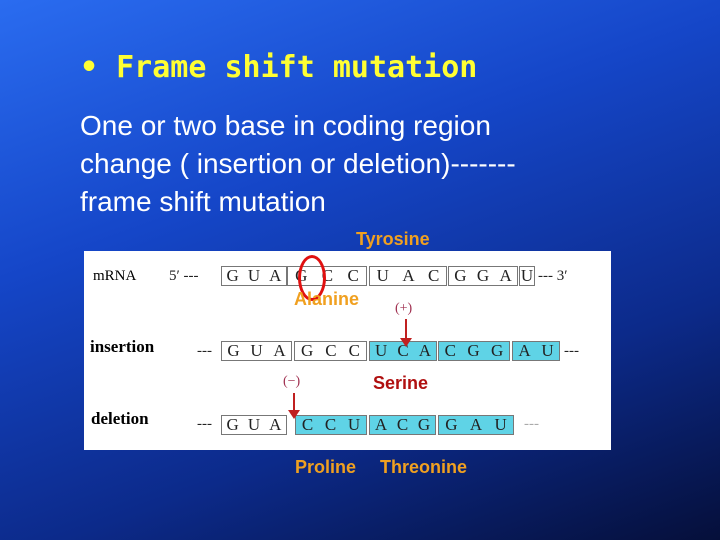  What do you see at coordinates (279, 67) in the screenshot?
I see `slide-title: • Frame shift mutation` at bounding box center [279, 67].